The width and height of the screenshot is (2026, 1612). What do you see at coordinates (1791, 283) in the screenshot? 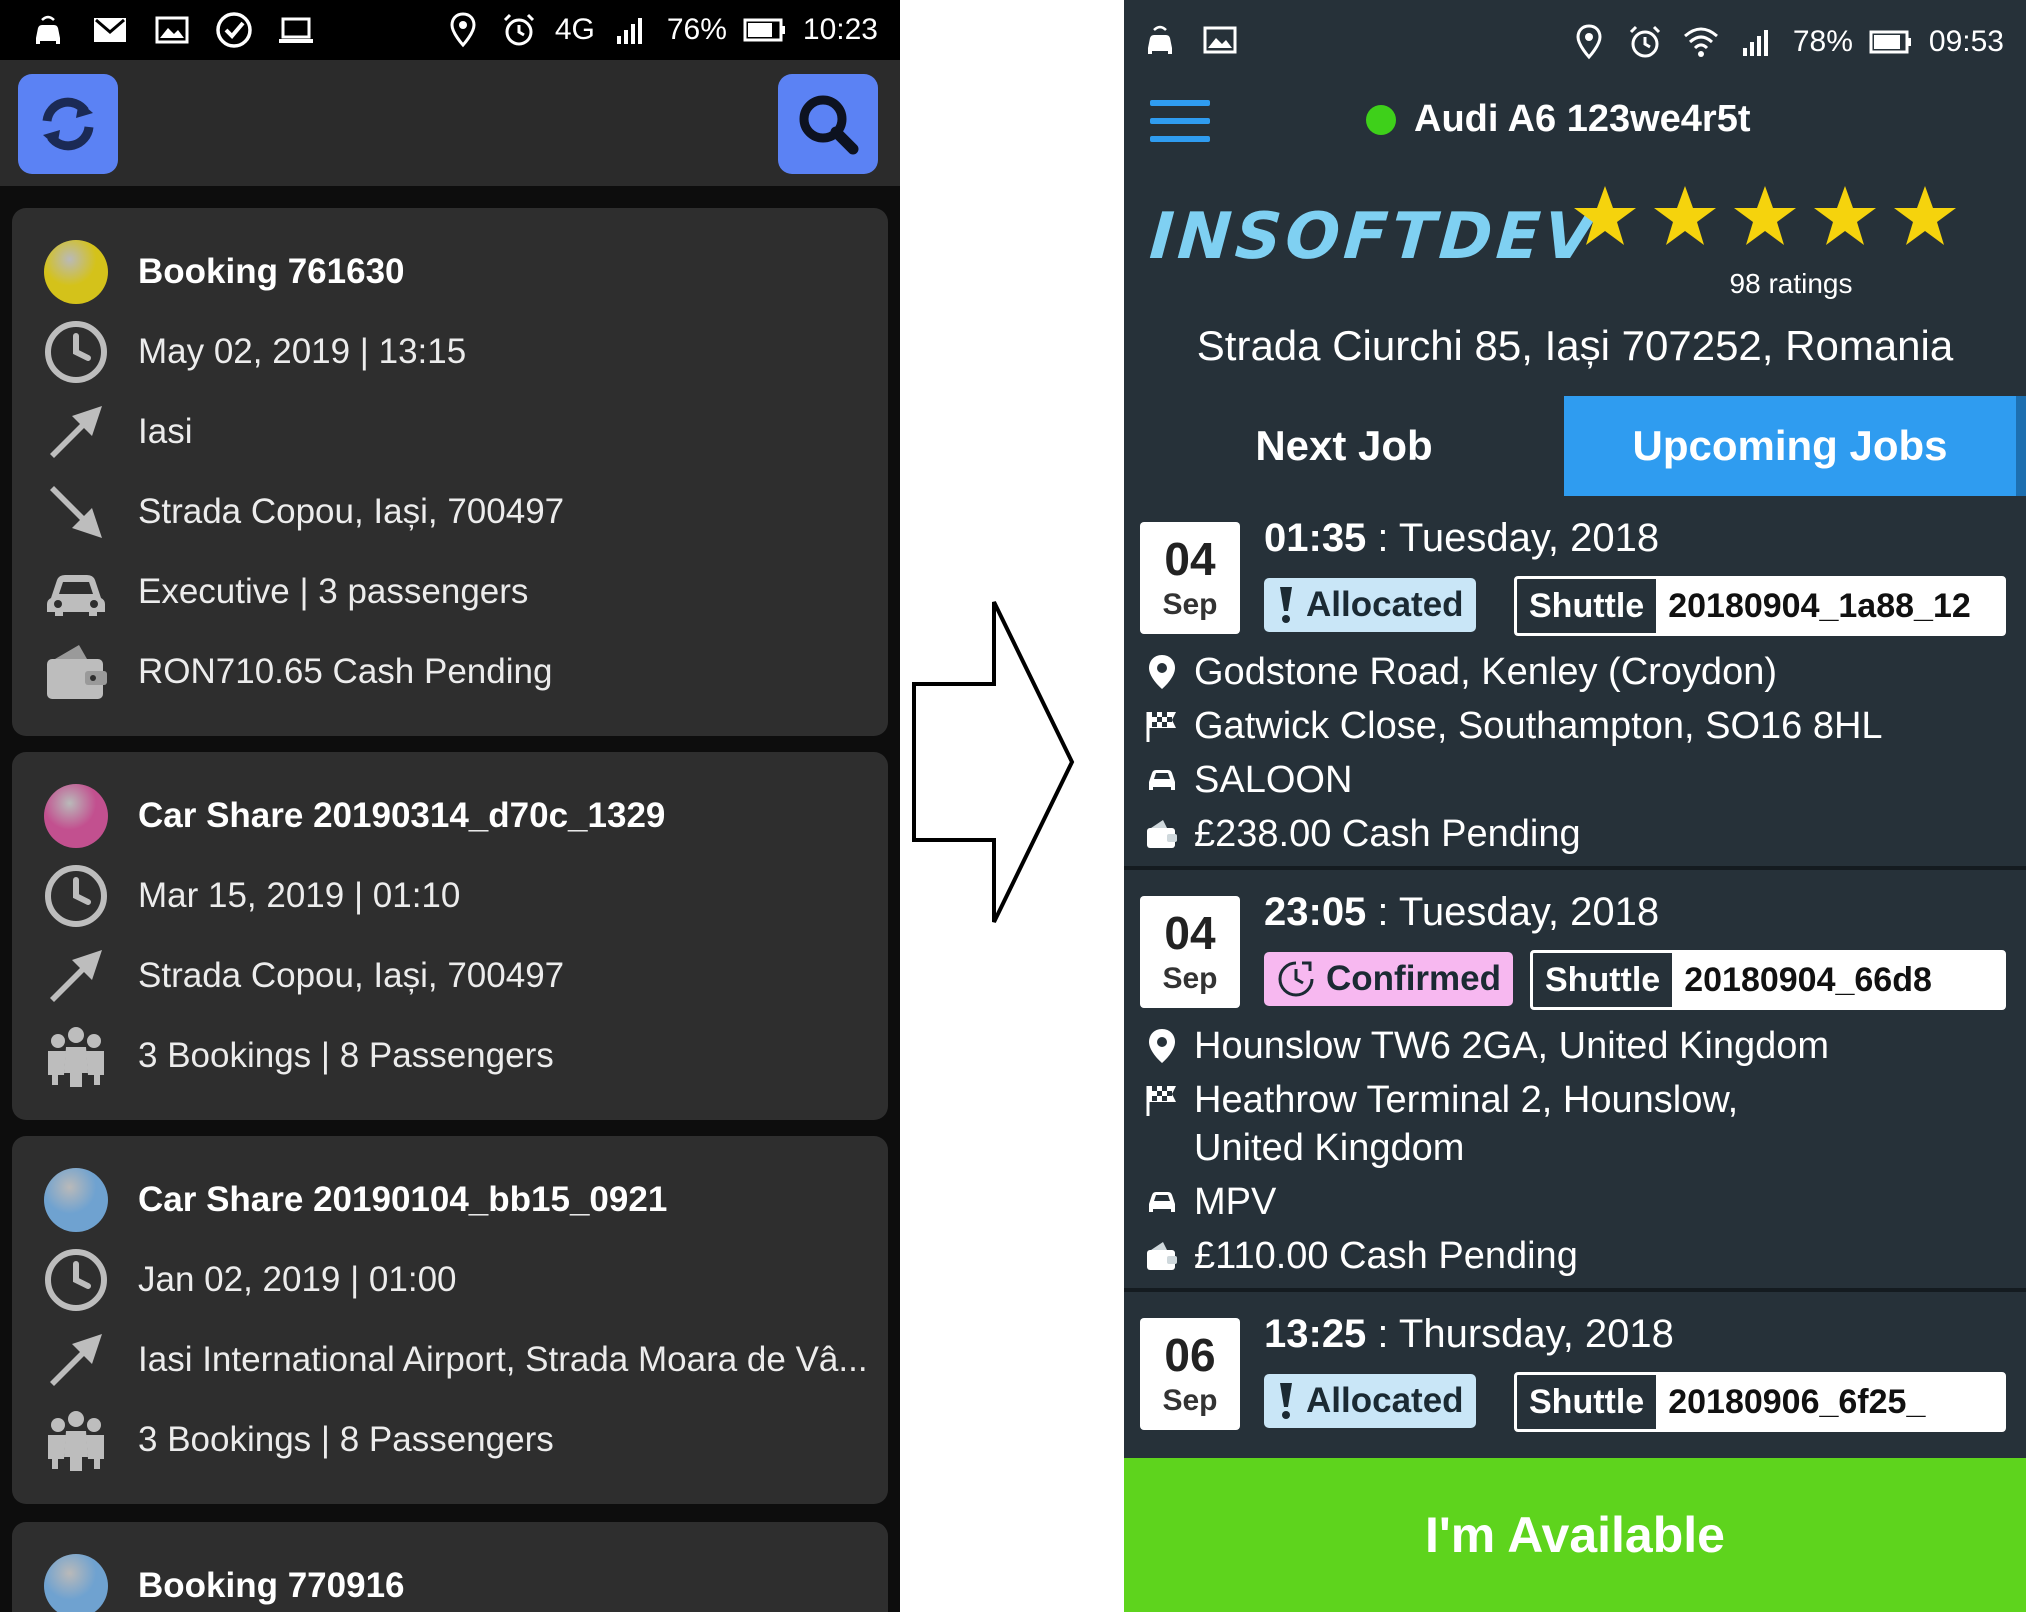
I see `ratings-count: 98 ratings` at bounding box center [1791, 283].